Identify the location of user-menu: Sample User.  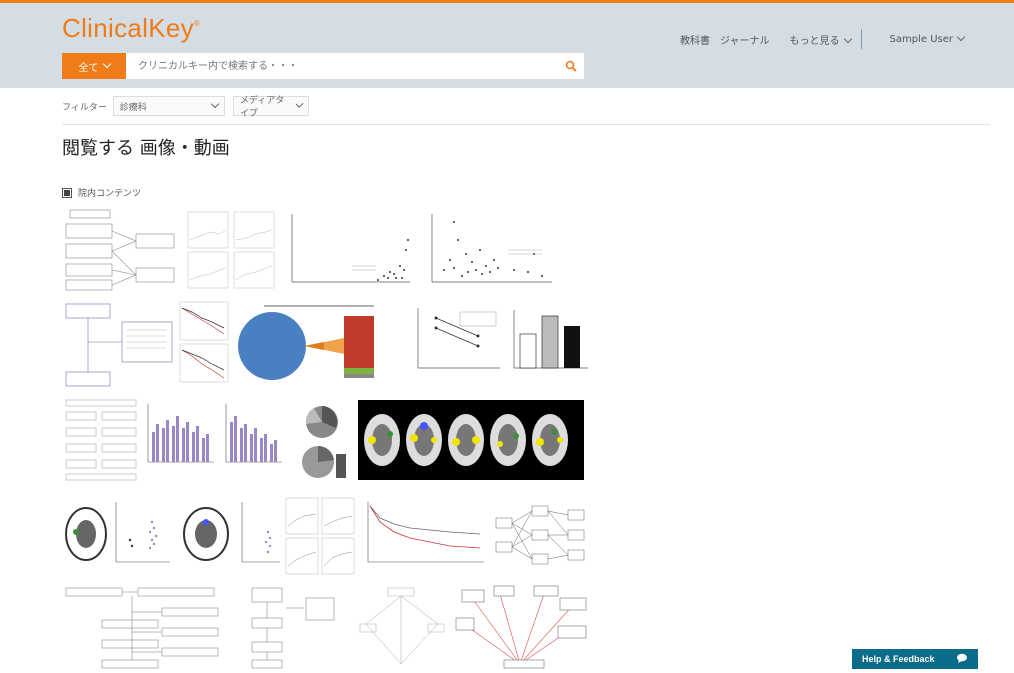
(923, 38).